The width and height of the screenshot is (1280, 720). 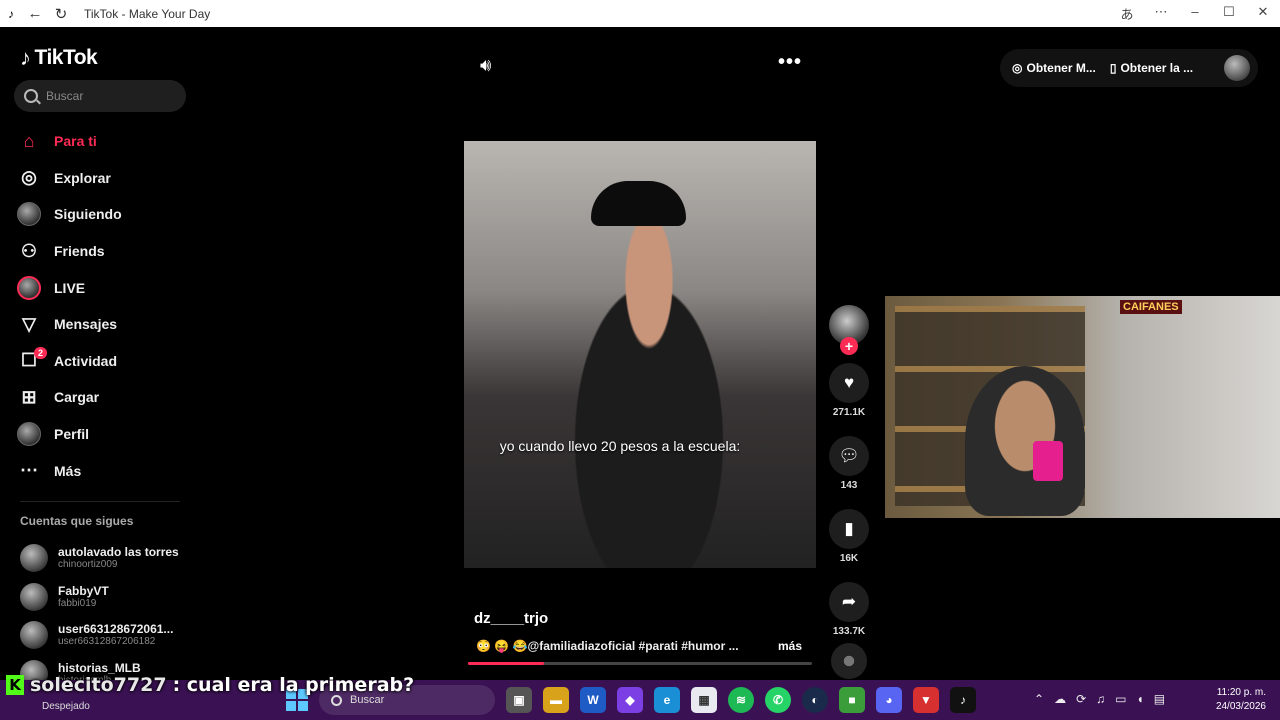 What do you see at coordinates (741, 700) in the screenshot?
I see `spotify-icon: ≋` at bounding box center [741, 700].